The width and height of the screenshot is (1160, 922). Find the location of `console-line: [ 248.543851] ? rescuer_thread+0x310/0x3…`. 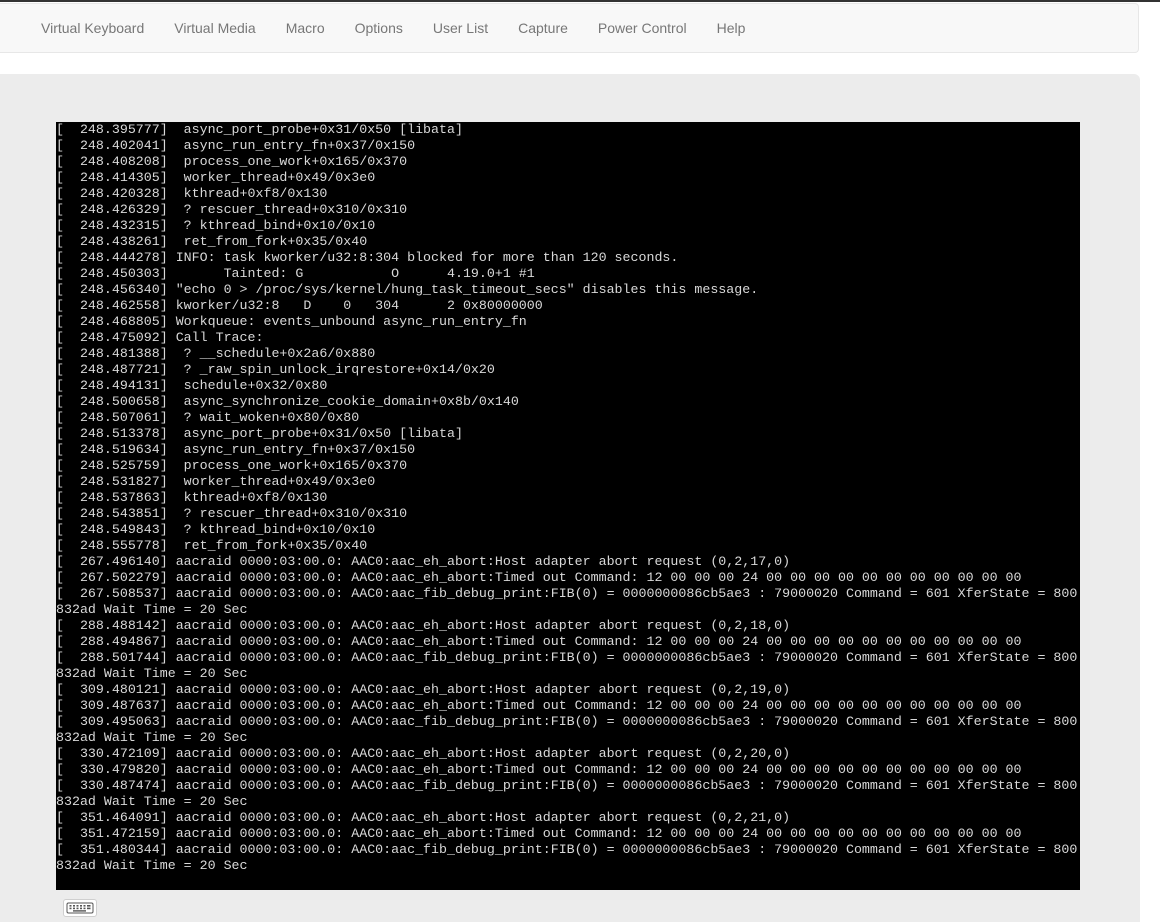

console-line: [ 248.543851] ? rescuer_thread+0x310/0x3… is located at coordinates (232, 513).